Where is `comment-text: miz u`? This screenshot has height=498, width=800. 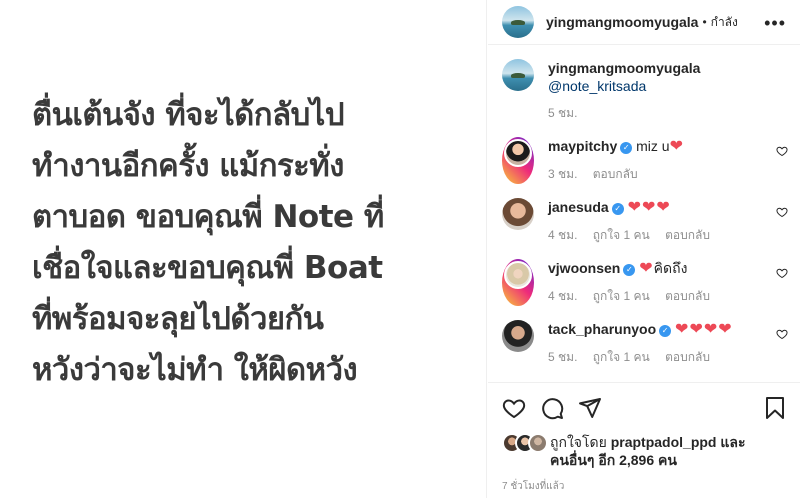 comment-text: miz u is located at coordinates (653, 146).